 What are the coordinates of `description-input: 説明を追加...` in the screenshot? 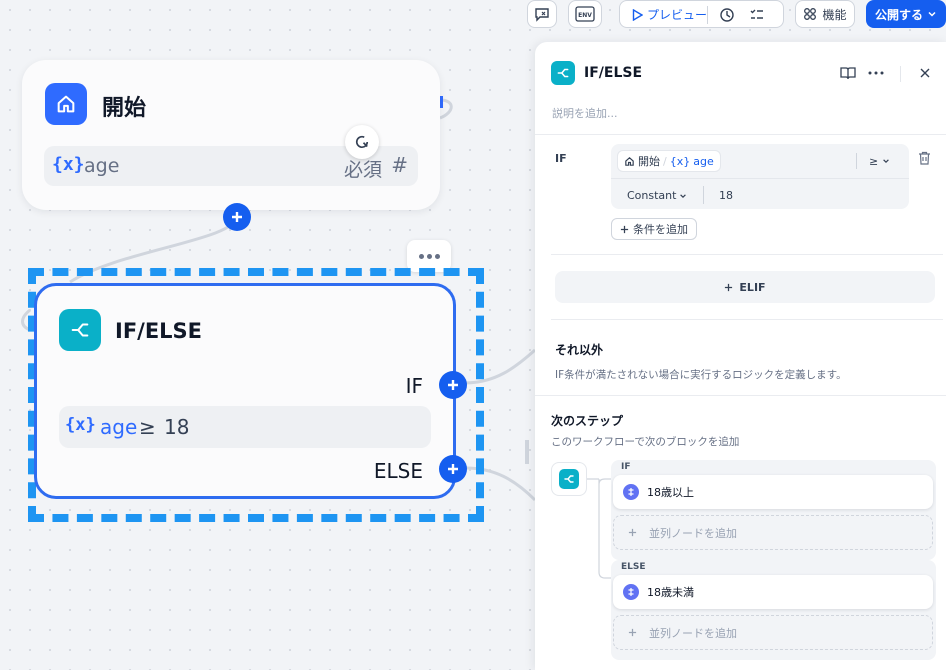 It's located at (585, 113).